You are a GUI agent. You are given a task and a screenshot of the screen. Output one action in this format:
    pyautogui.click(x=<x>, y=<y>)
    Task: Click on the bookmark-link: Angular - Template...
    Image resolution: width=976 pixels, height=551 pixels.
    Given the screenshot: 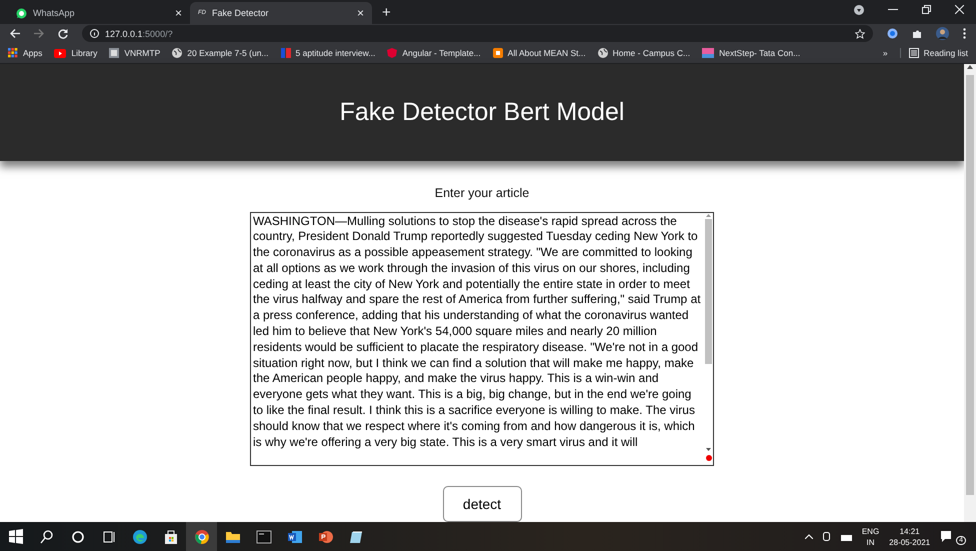 What is the action you would take?
    pyautogui.click(x=434, y=53)
    